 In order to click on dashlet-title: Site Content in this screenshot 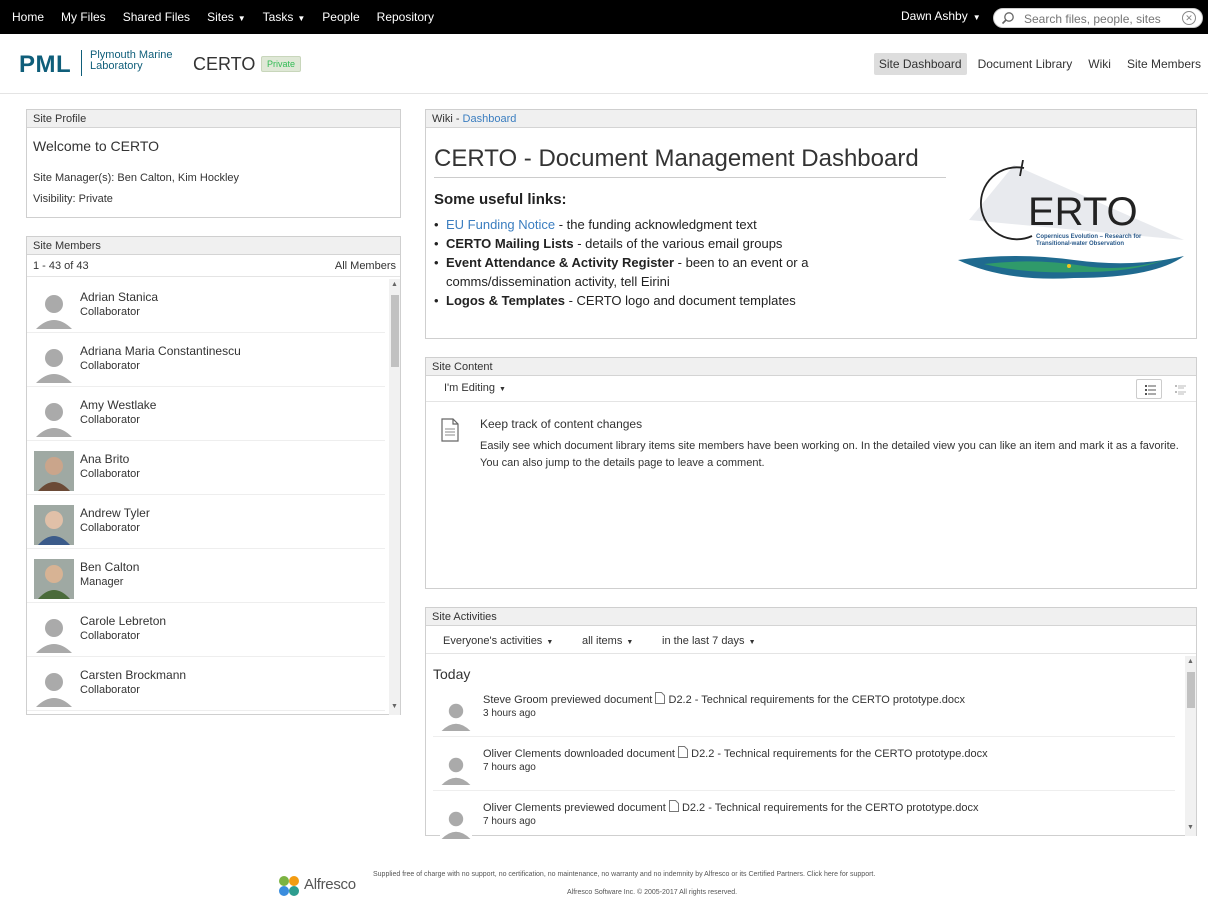, I will do `click(811, 367)`.